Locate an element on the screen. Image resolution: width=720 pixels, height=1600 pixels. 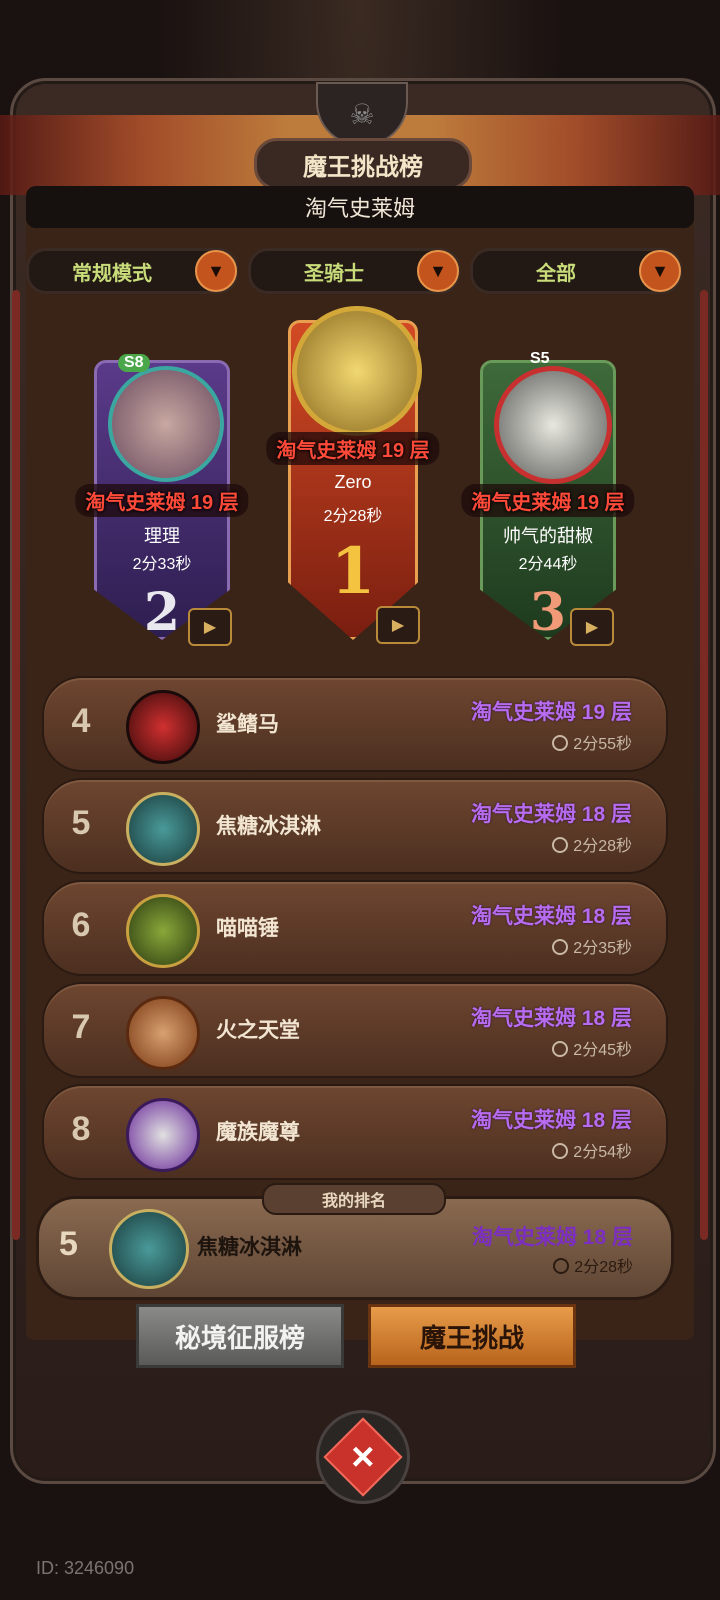
left-rail is located at coordinates (16, 765).